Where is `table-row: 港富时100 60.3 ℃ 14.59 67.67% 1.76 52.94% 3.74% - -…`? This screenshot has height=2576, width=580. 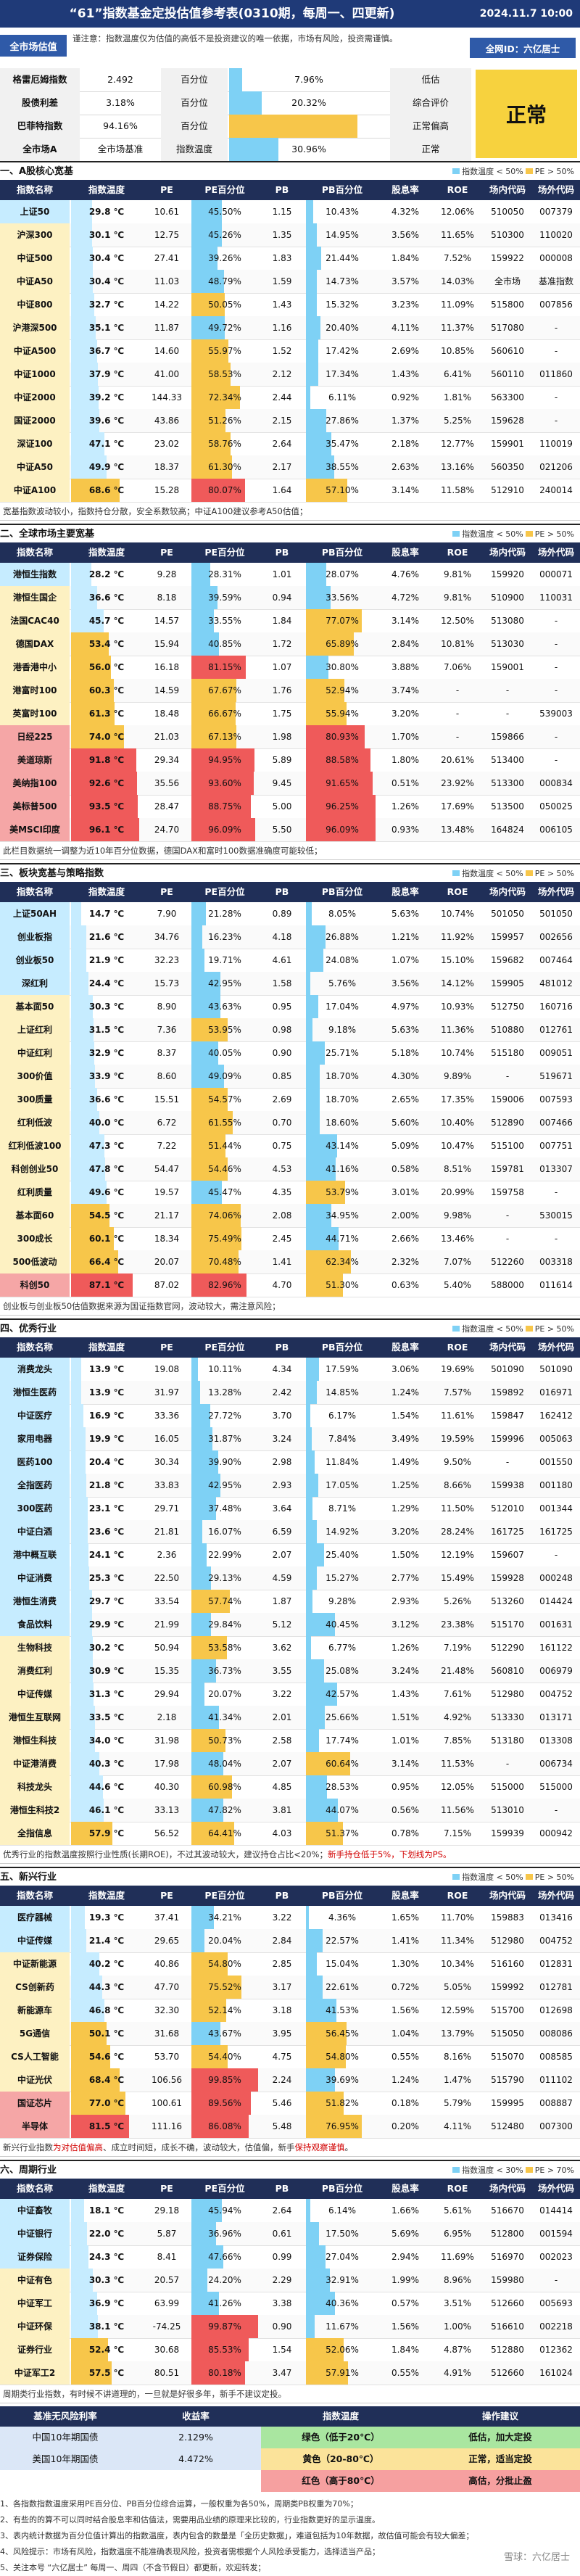
table-row: 港富时100 60.3 ℃ 14.59 67.67% 1.76 52.94% 3.74% - -… is located at coordinates (290, 691).